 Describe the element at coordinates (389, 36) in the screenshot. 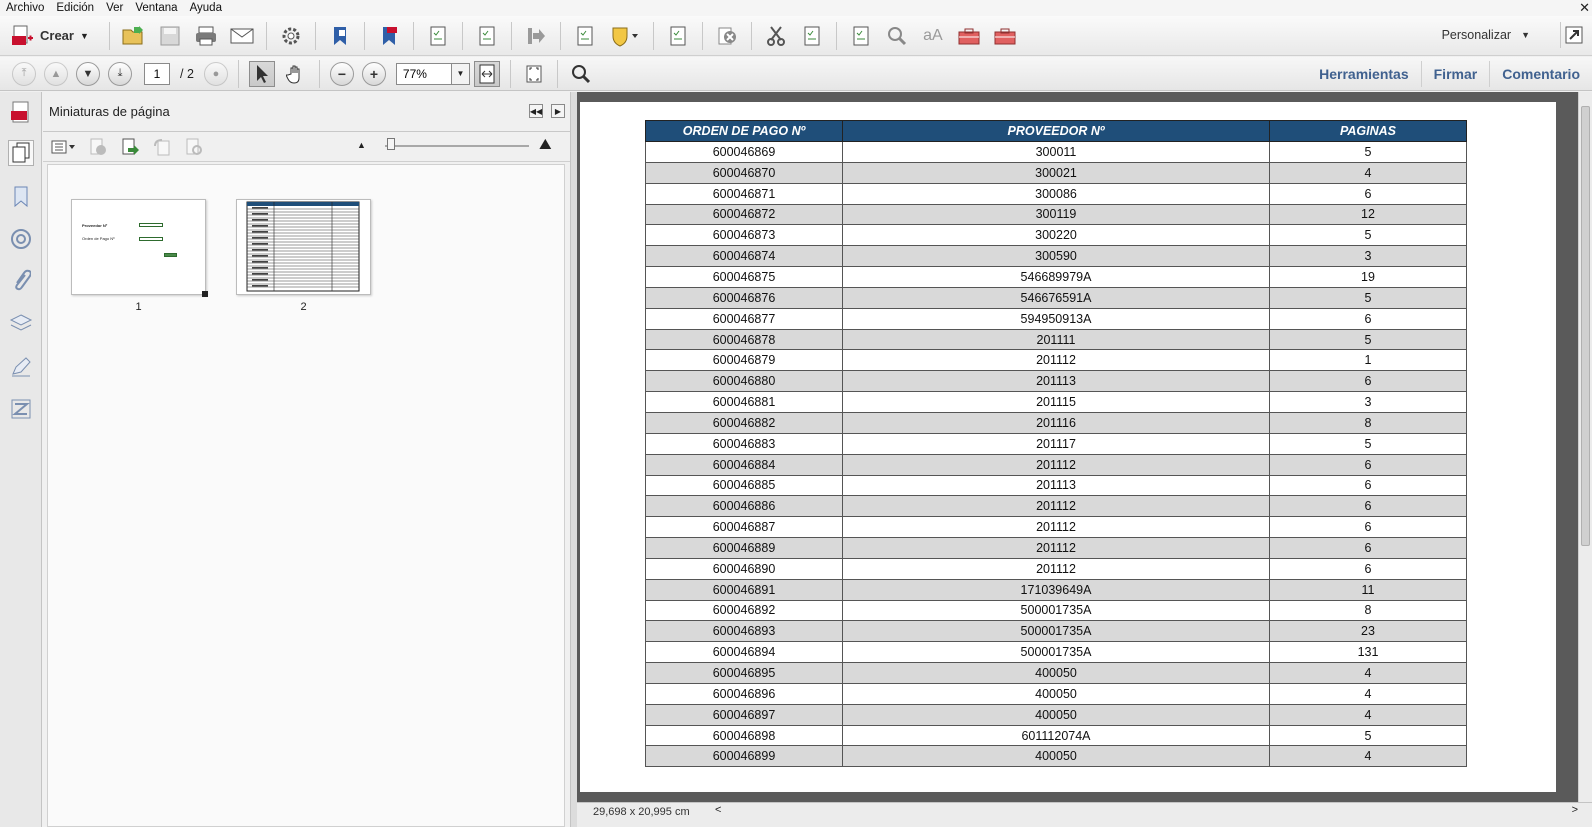

I see `pdf-bookmark-button` at that location.